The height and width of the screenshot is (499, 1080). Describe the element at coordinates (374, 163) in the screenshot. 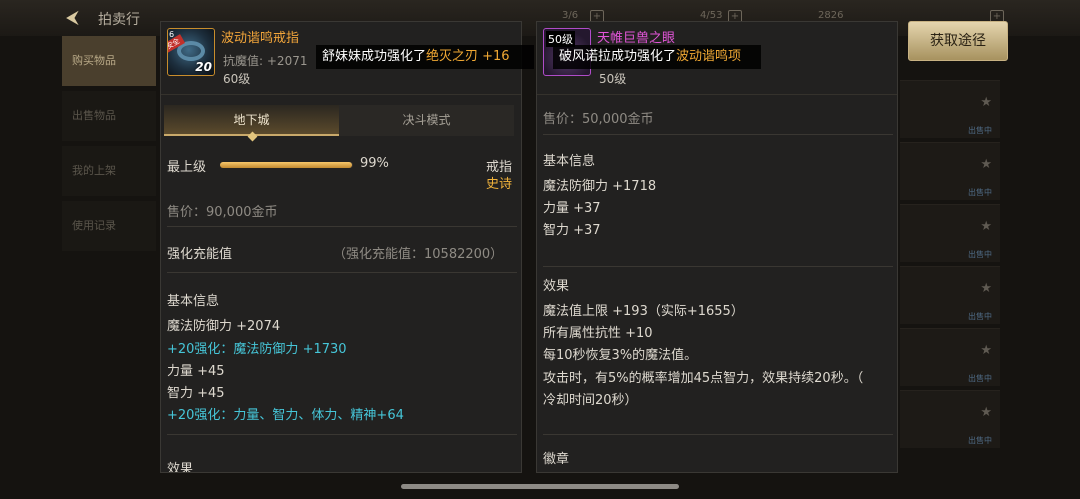

I see `top-grade-percent: 99%` at that location.